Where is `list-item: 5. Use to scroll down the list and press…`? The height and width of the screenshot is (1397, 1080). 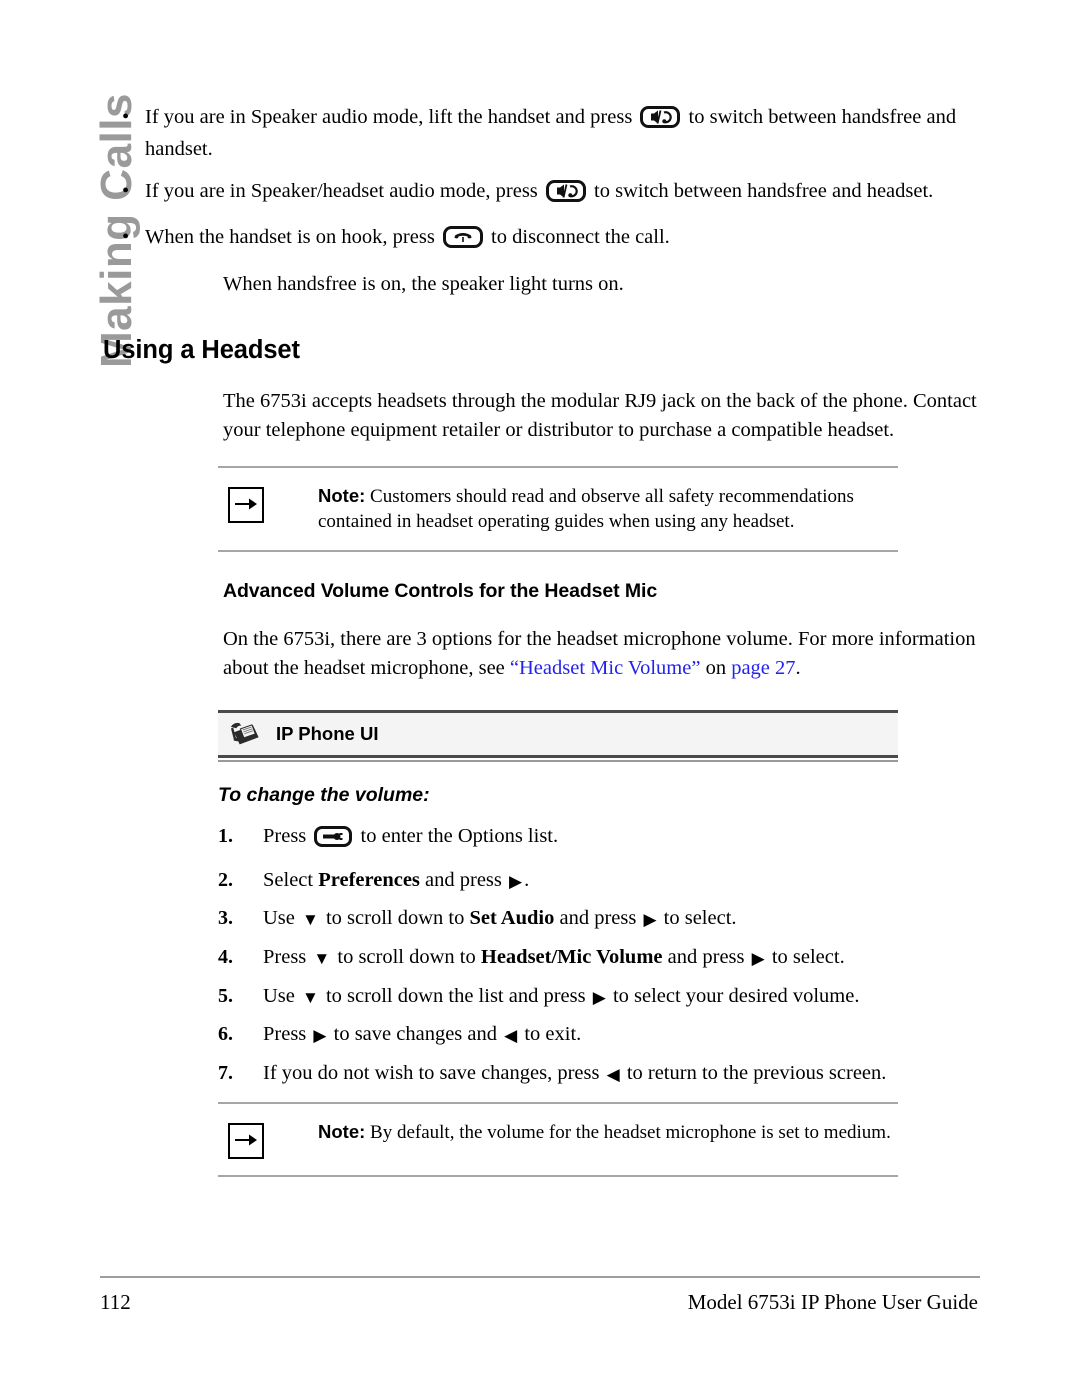
list-item: 5. Use to scroll down the list and press… is located at coordinates (599, 996).